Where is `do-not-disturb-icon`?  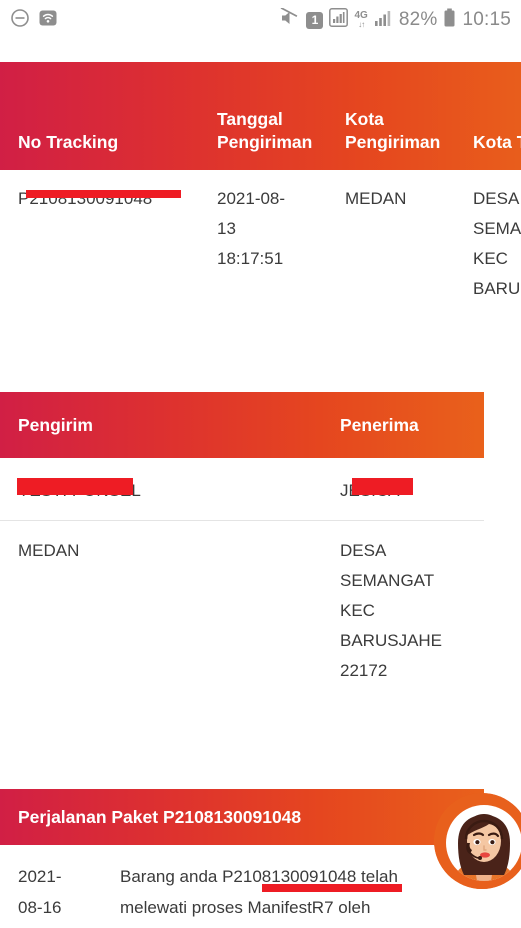 do-not-disturb-icon is located at coordinates (20, 20).